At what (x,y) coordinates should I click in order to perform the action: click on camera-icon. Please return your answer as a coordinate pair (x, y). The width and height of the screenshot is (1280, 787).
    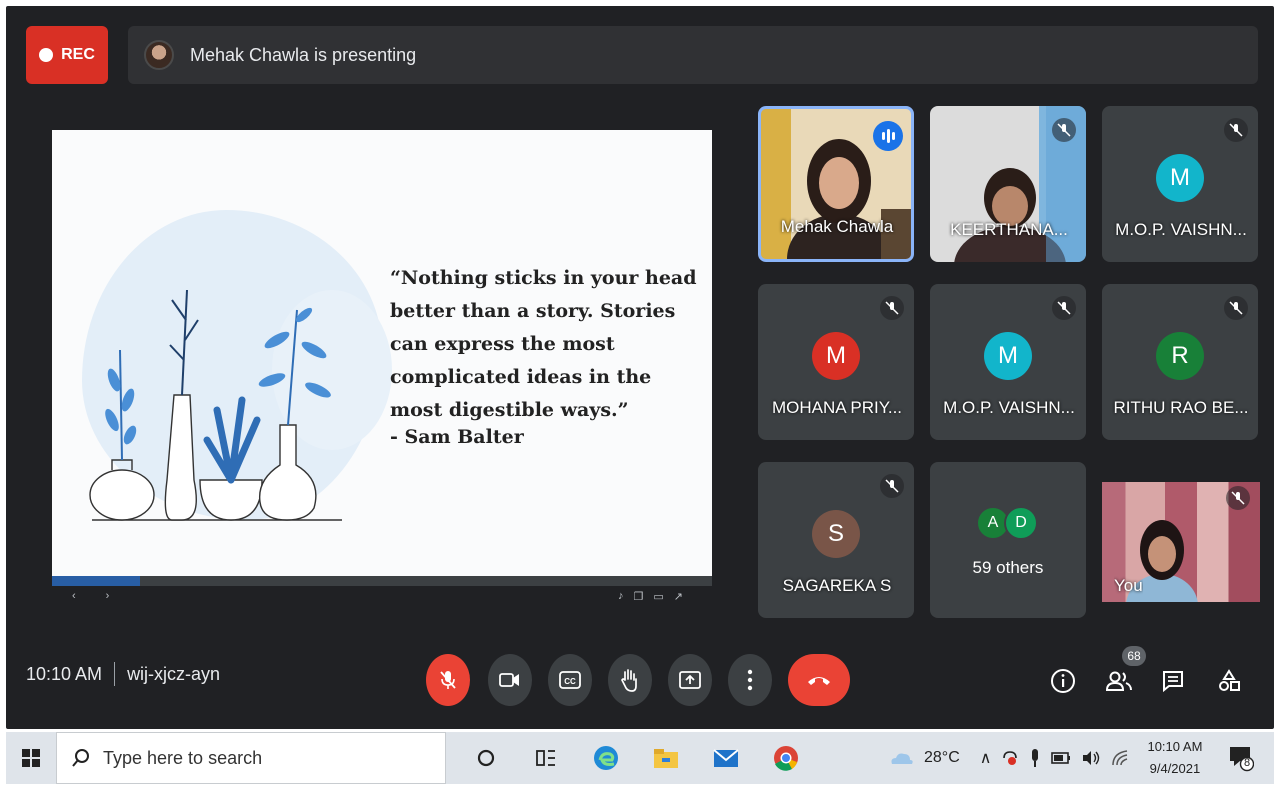
    Looking at the image, I should click on (509, 680).